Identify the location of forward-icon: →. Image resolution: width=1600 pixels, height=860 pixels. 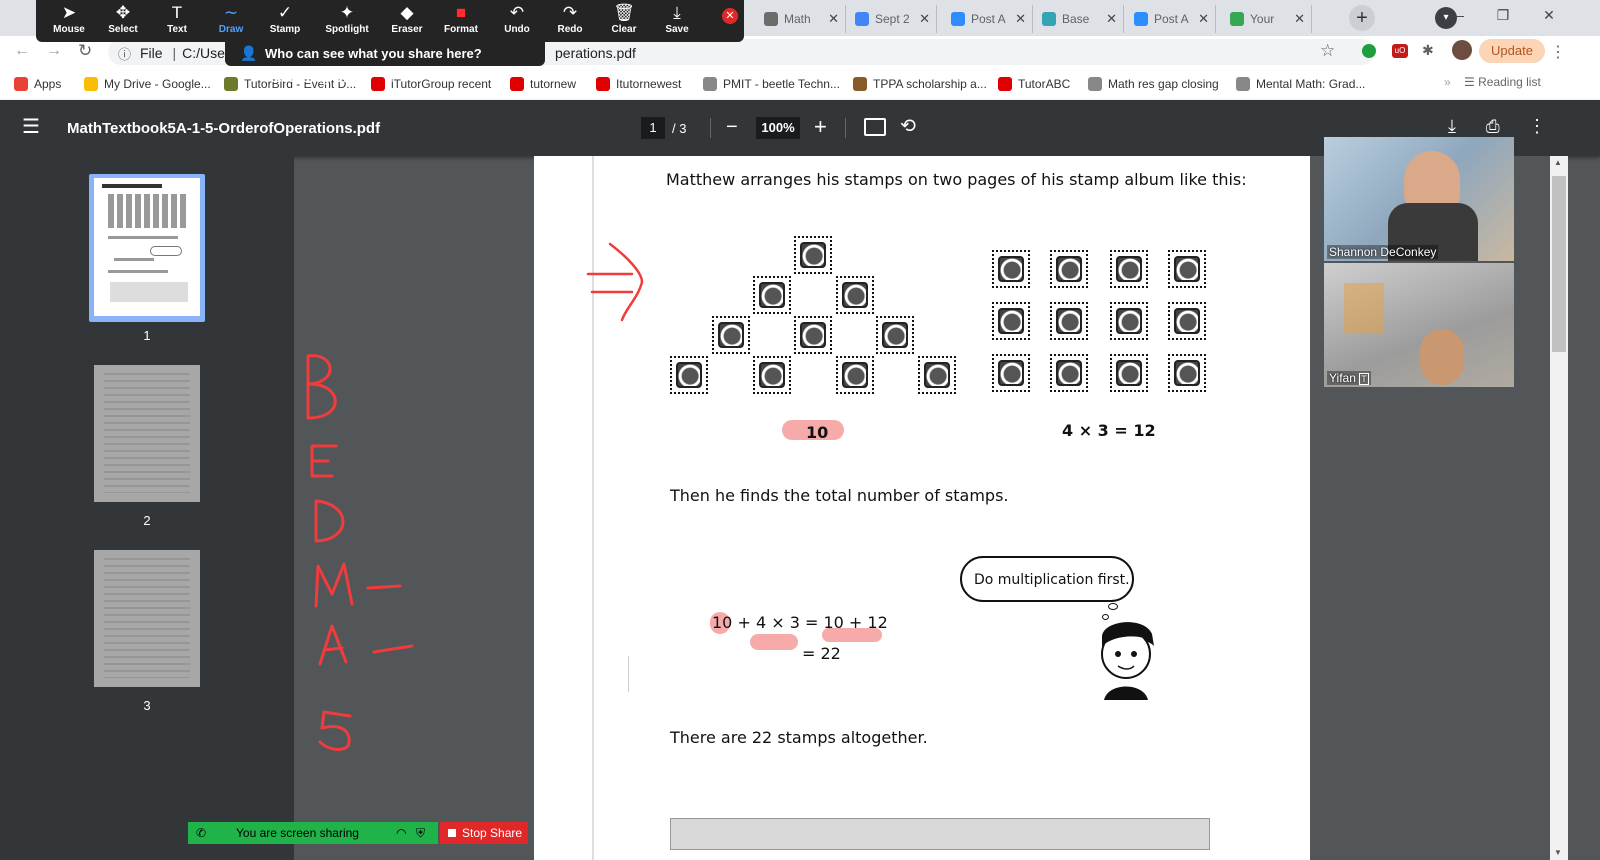
(54, 51).